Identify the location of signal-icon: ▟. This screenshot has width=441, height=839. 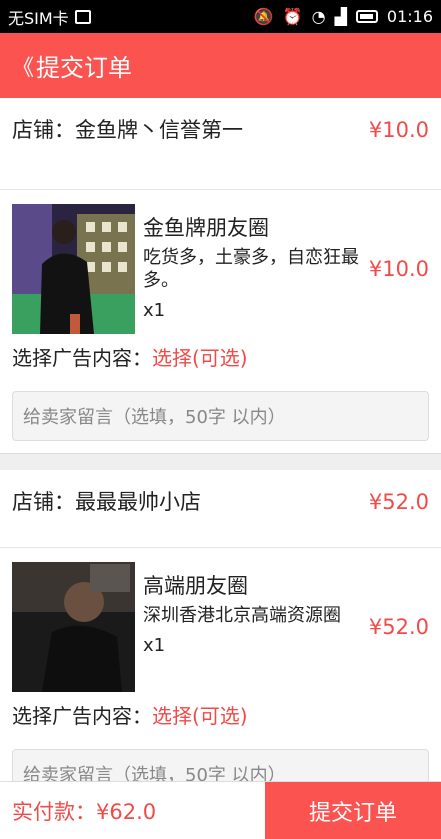
(340, 16).